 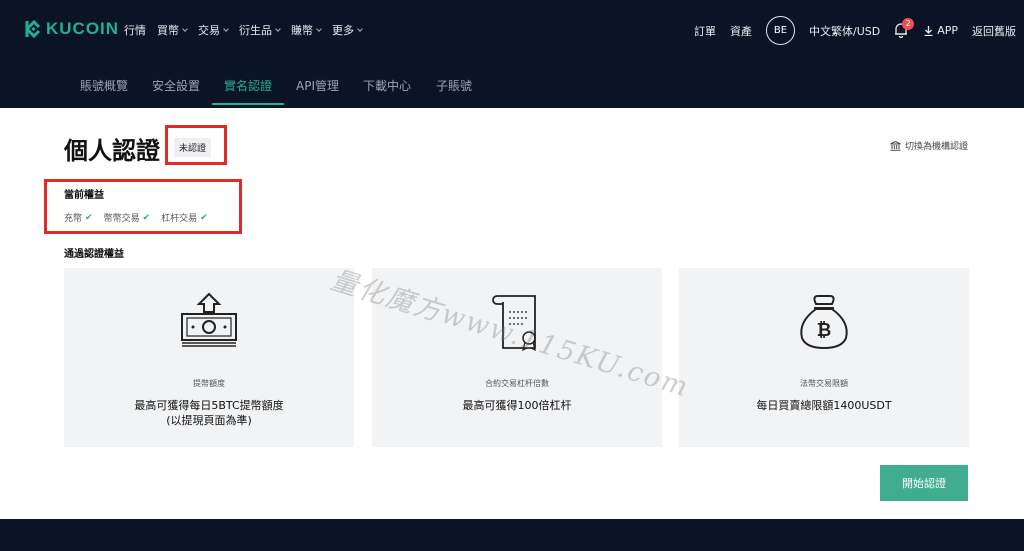 I want to click on nav-item-more: 更多, so click(x=347, y=30).